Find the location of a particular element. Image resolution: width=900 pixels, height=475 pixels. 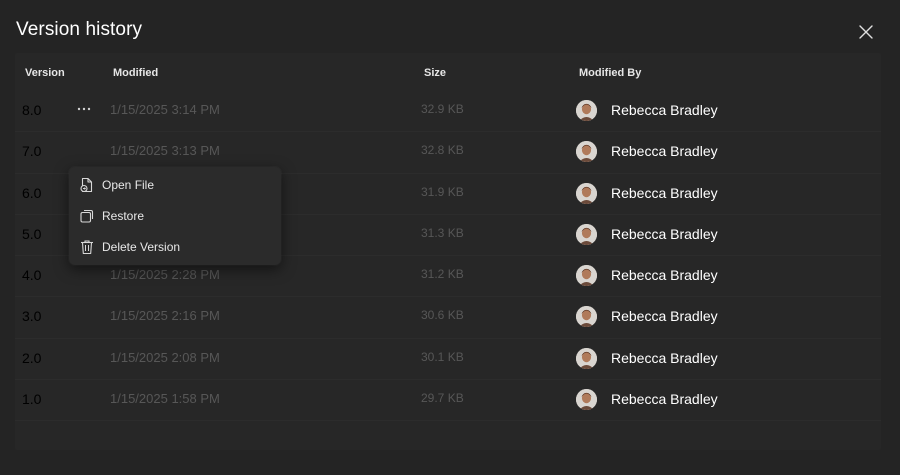

file-size: 32.8 KB is located at coordinates (442, 150).